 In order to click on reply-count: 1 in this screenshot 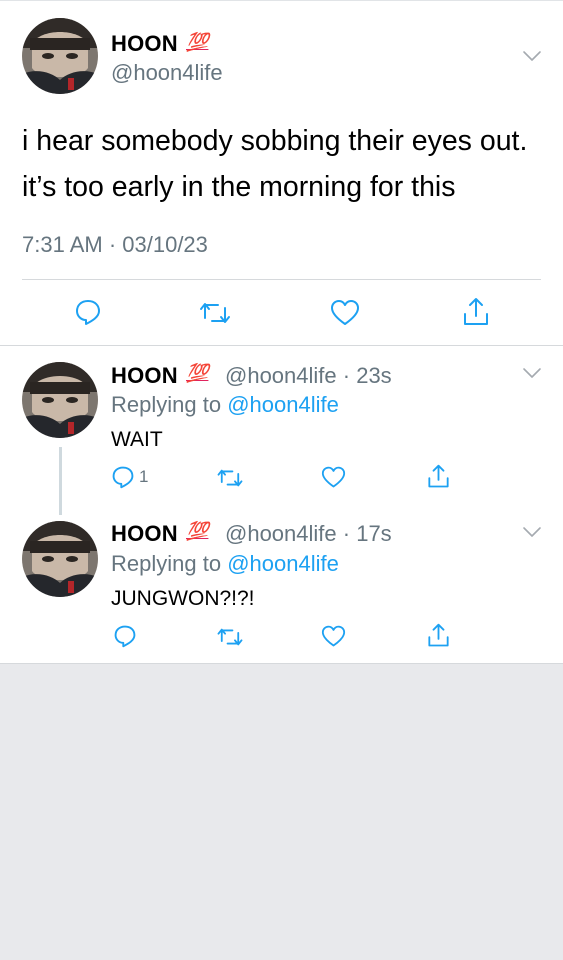, I will do `click(144, 476)`.